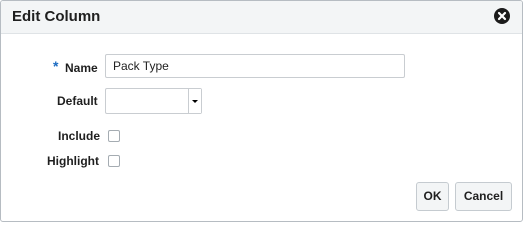 The width and height of the screenshot is (523, 240). Describe the element at coordinates (56, 16) in the screenshot. I see `dialog-title: Edit Column` at that location.